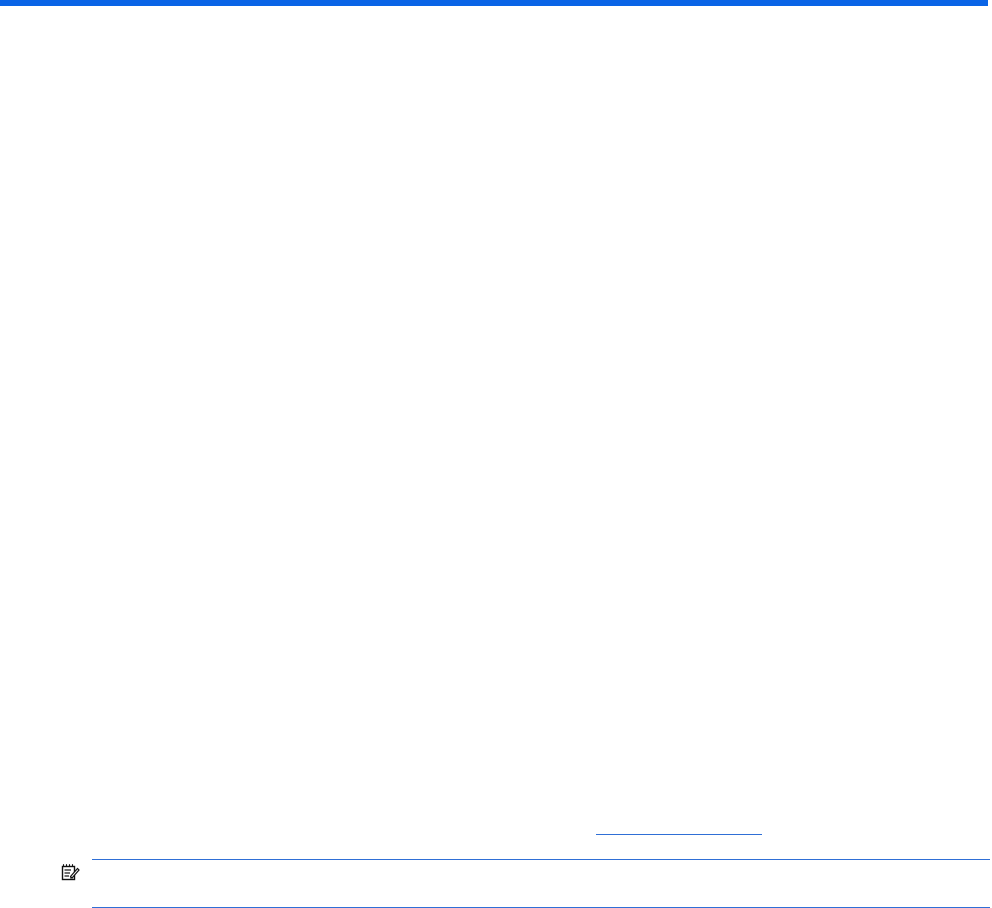 The width and height of the screenshot is (992, 908). What do you see at coordinates (70, 872) in the screenshot?
I see `note-icon` at bounding box center [70, 872].